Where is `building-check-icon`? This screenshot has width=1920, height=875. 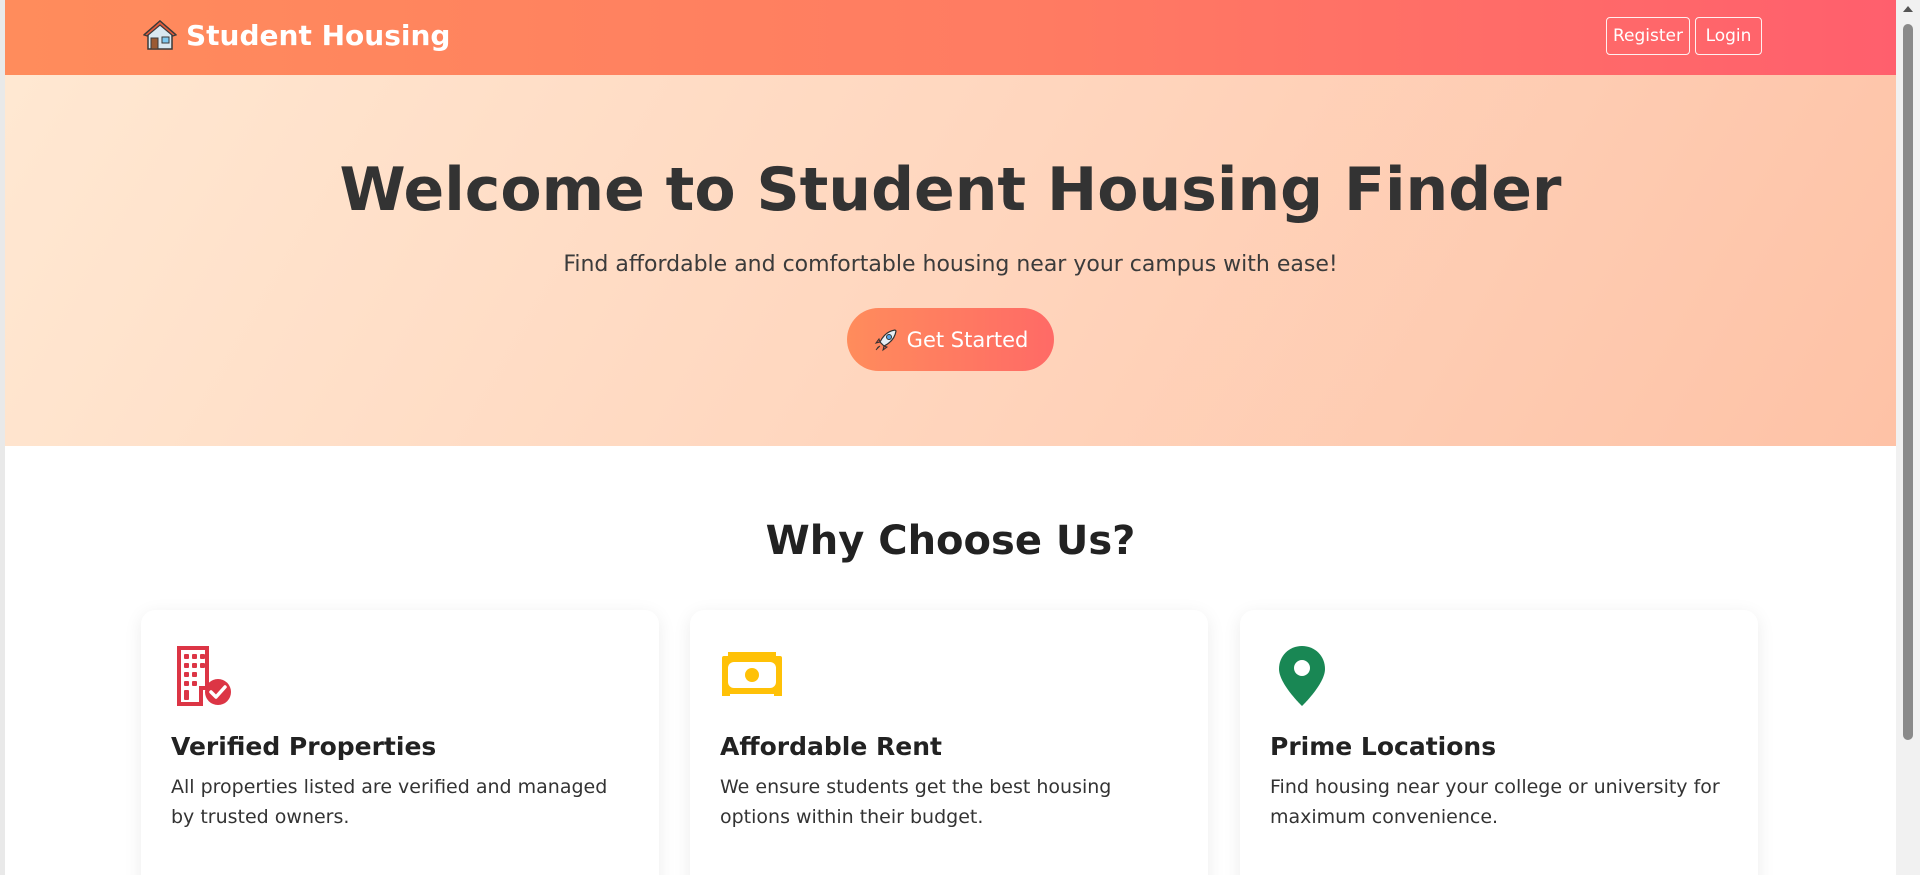 building-check-icon is located at coordinates (203, 676).